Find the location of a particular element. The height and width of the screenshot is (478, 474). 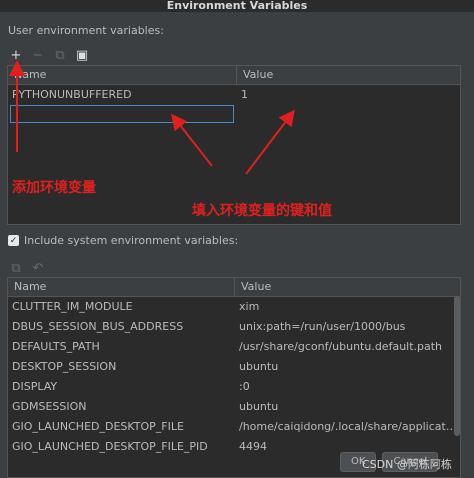

env-name-cell: GIO_LAUNCHED_DESKTOP_FILE is located at coordinates (98, 426).